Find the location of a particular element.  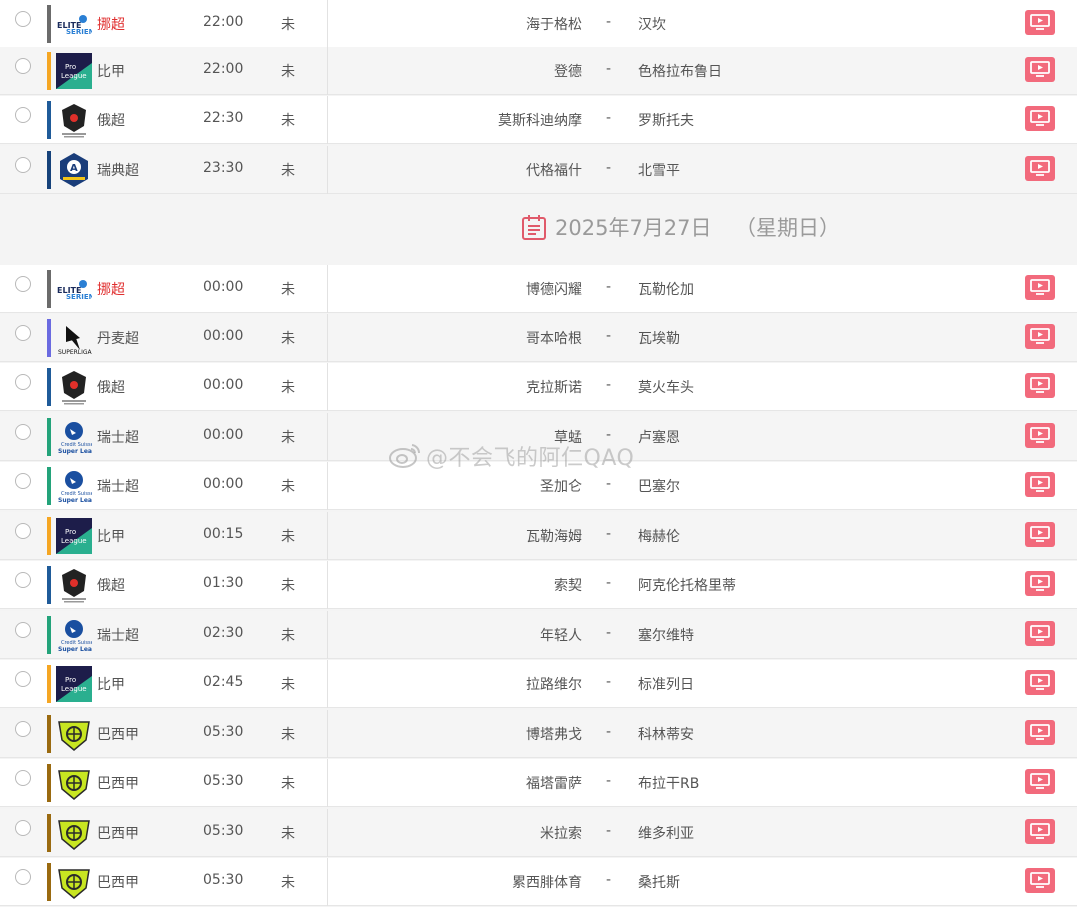

home-team: 克拉斯诺 is located at coordinates (554, 387).